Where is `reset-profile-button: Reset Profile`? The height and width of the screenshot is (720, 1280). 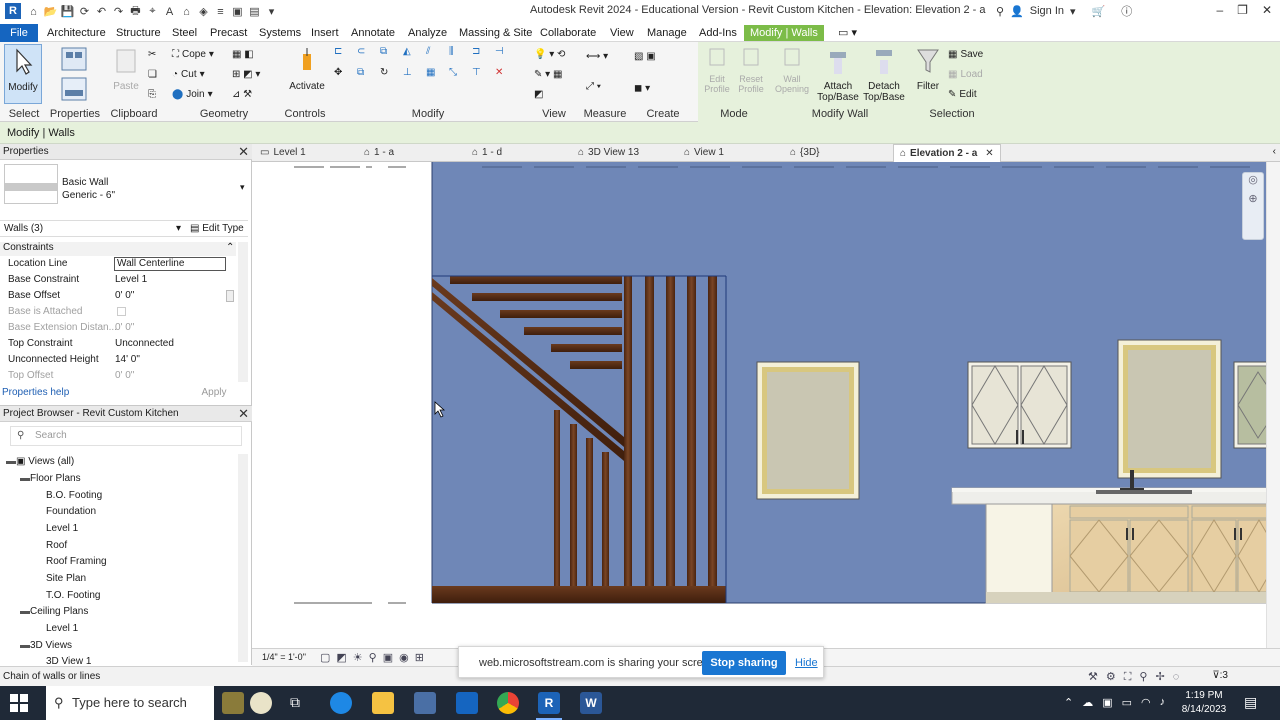 reset-profile-button: Reset Profile is located at coordinates (751, 74).